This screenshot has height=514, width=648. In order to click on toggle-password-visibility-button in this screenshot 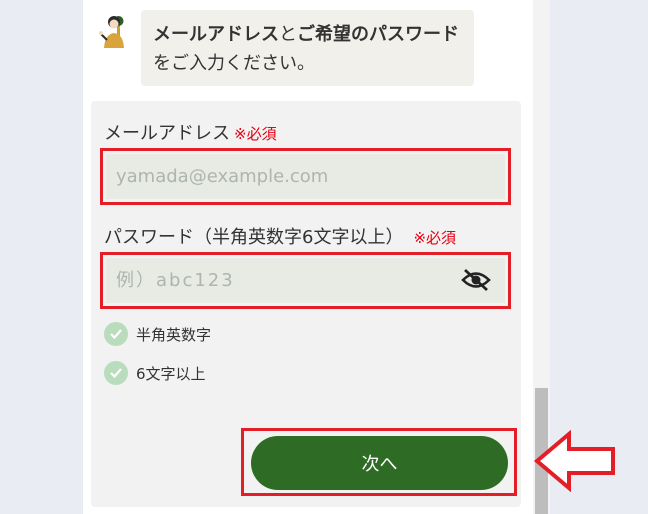, I will do `click(476, 280)`.